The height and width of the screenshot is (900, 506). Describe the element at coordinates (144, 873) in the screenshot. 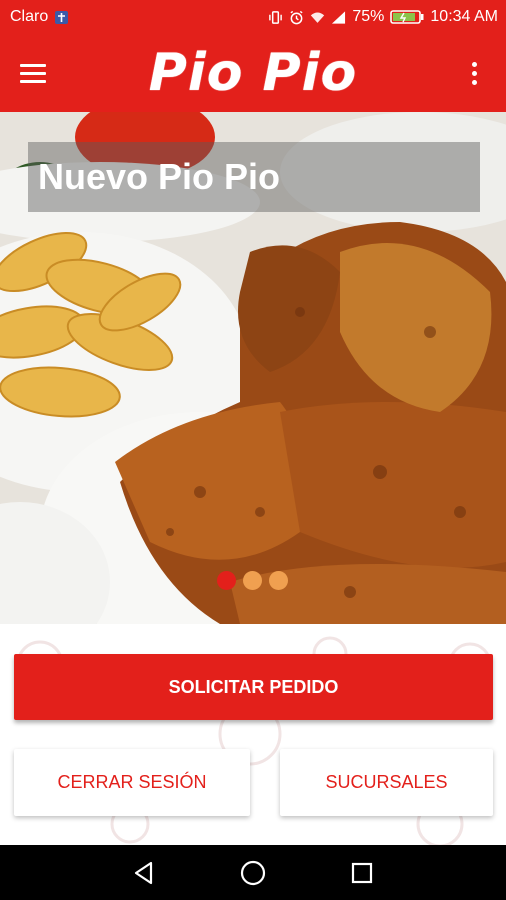

I see `back-icon` at that location.